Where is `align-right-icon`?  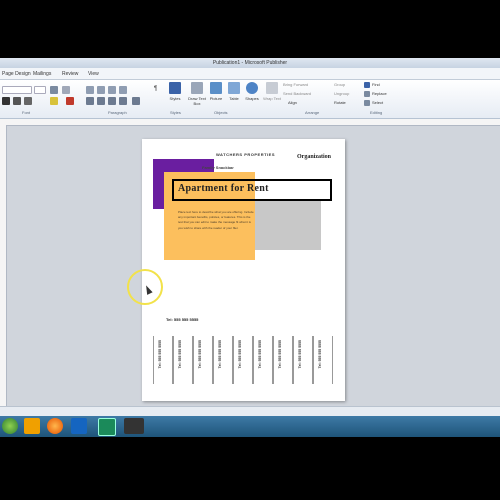 align-right-icon is located at coordinates (112, 101).